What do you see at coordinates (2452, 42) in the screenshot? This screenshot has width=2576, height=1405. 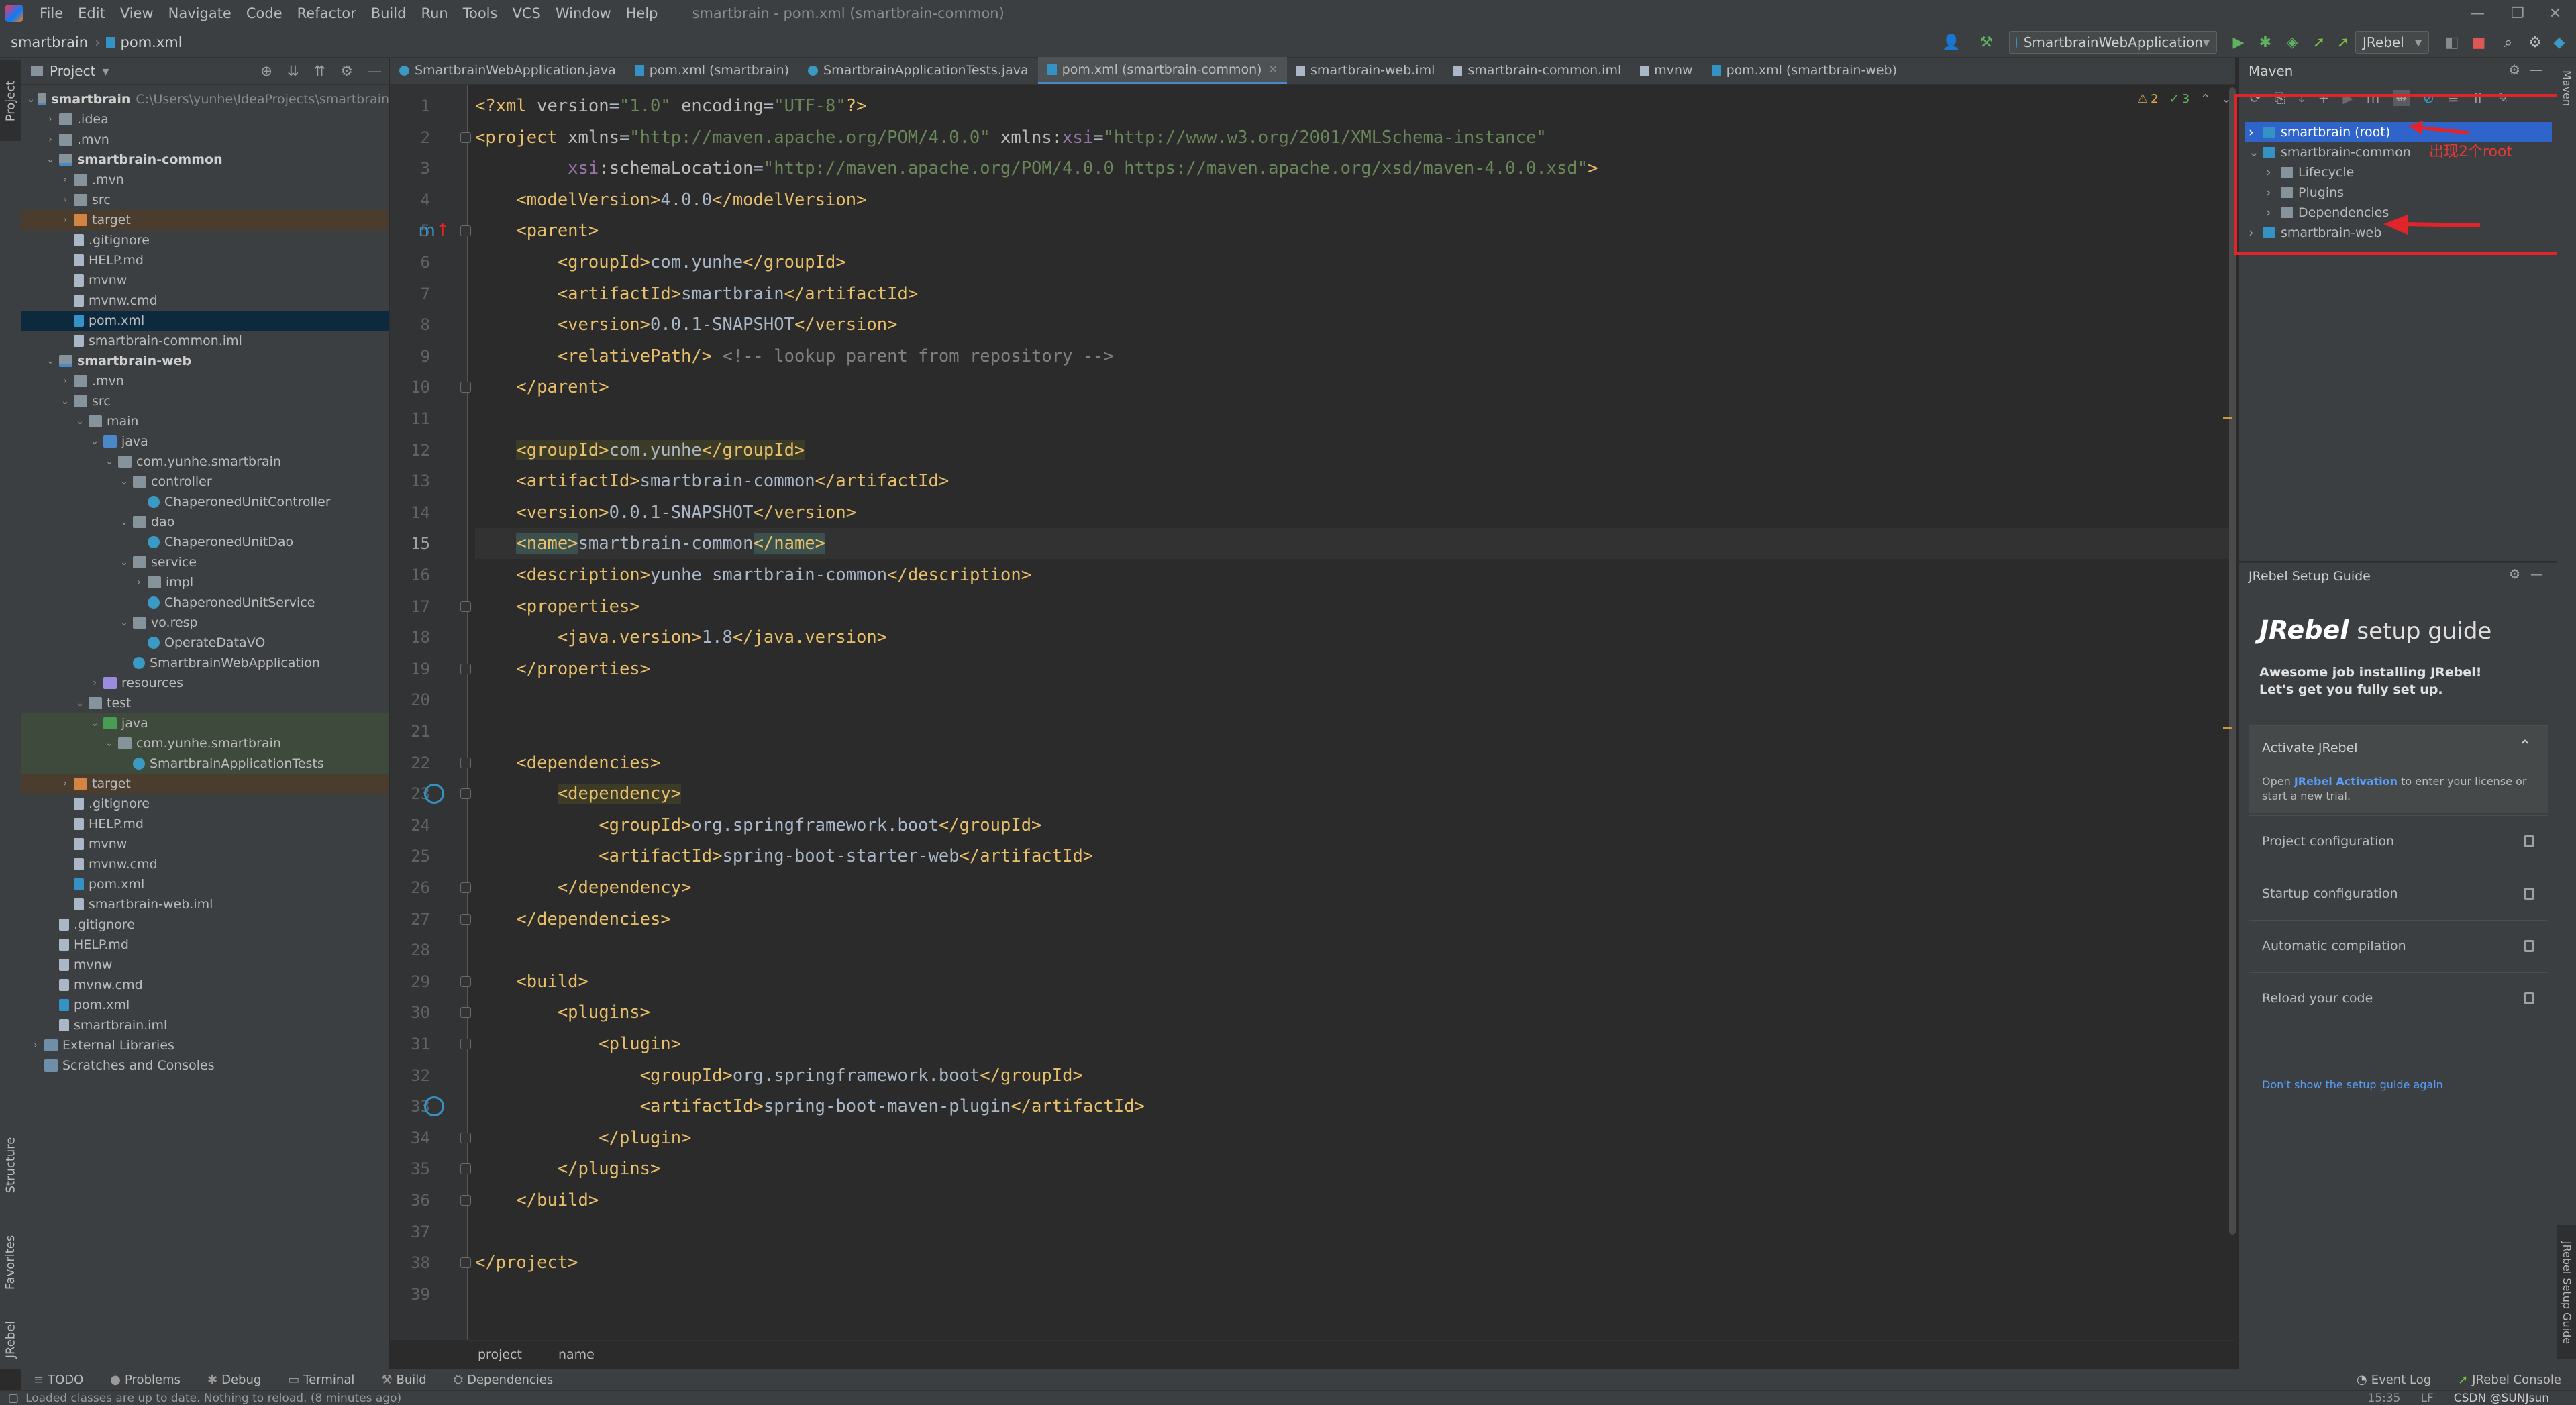 I see `stop-all-icon: ◧` at bounding box center [2452, 42].